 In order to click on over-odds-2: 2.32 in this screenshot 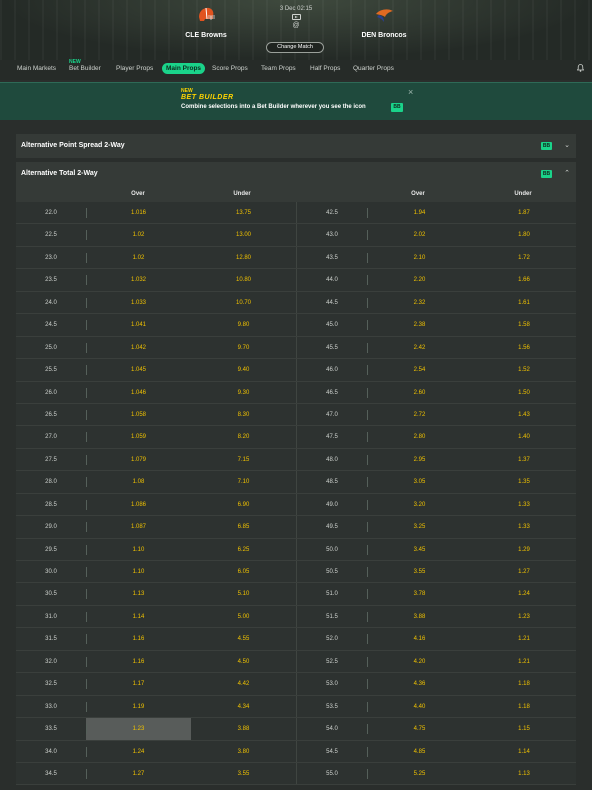, I will do `click(419, 302)`.